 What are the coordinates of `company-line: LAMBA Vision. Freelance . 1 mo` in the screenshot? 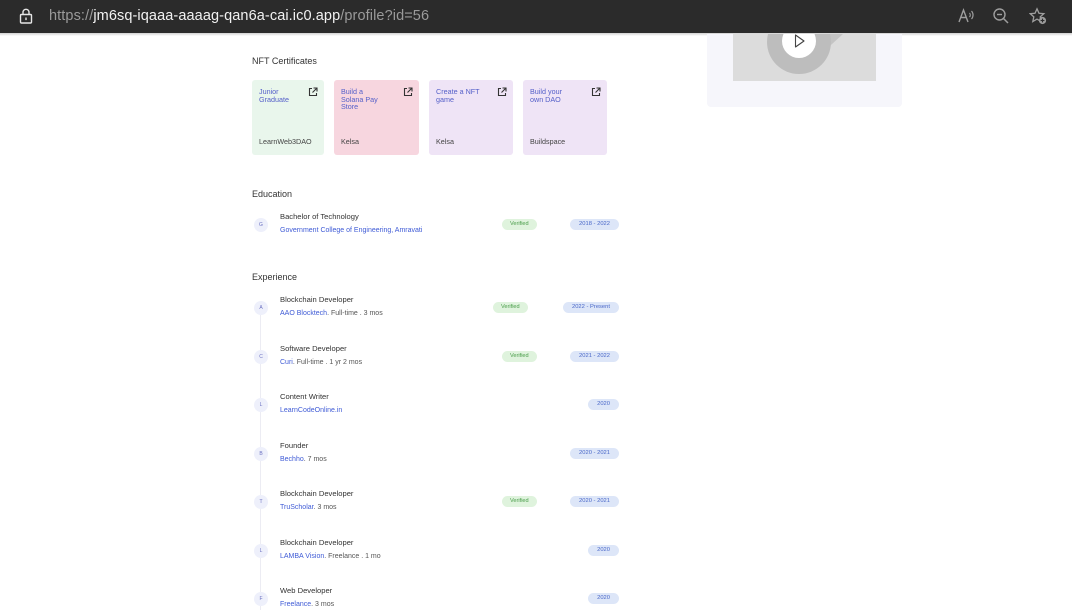 It's located at (330, 556).